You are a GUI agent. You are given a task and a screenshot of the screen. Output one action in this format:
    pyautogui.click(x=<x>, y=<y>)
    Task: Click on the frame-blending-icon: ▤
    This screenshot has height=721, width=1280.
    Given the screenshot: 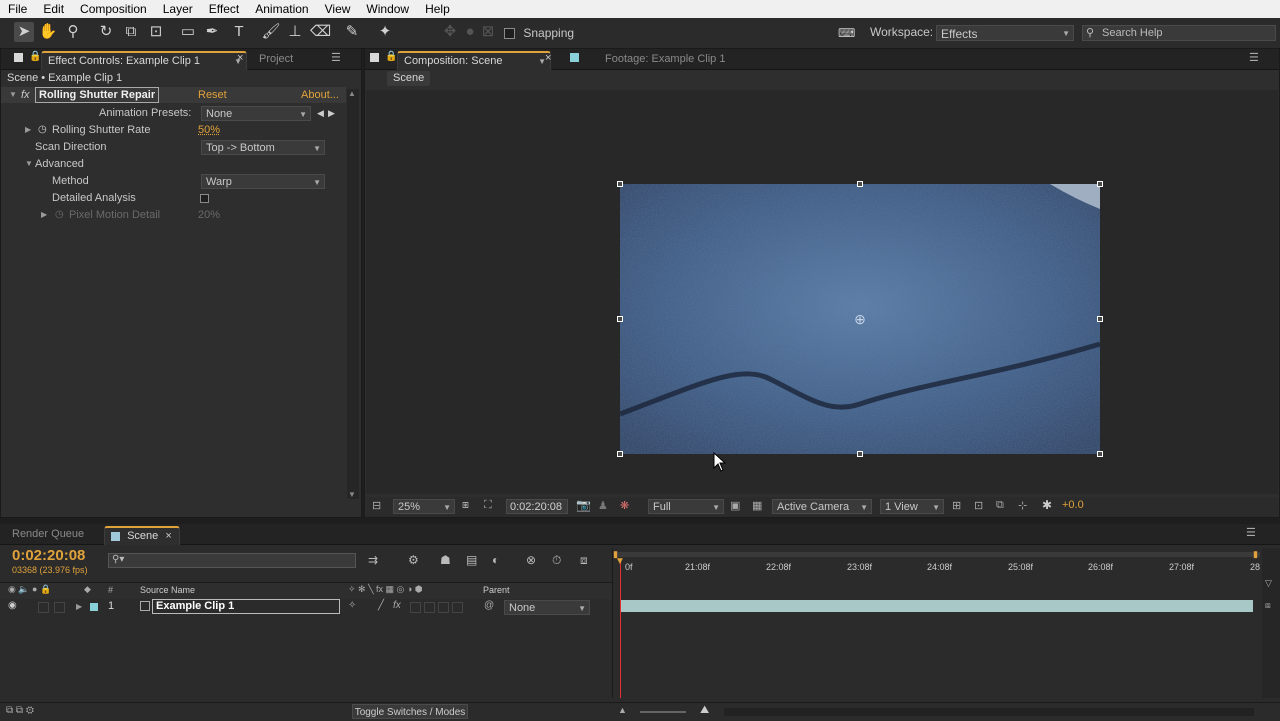 What is the action you would take?
    pyautogui.click(x=471, y=560)
    